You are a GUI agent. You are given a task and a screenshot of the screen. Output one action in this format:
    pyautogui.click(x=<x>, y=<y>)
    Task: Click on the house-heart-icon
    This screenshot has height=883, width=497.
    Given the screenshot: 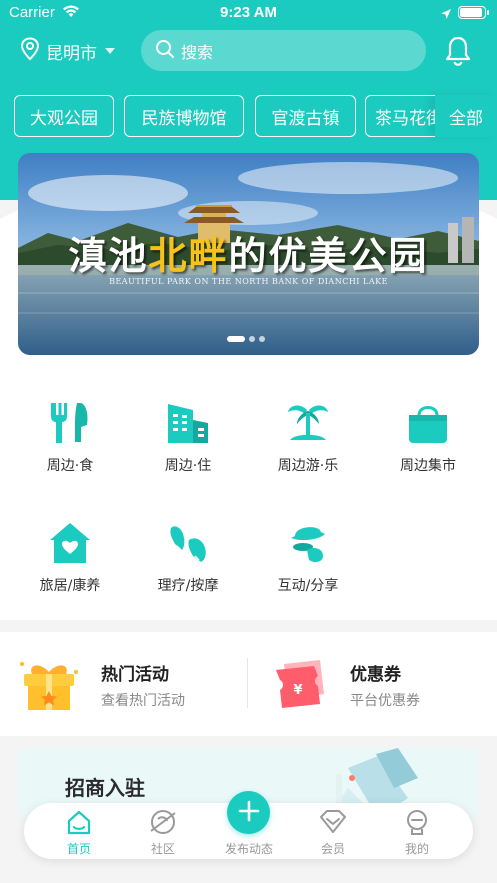 What is the action you would take?
    pyautogui.click(x=70, y=543)
    